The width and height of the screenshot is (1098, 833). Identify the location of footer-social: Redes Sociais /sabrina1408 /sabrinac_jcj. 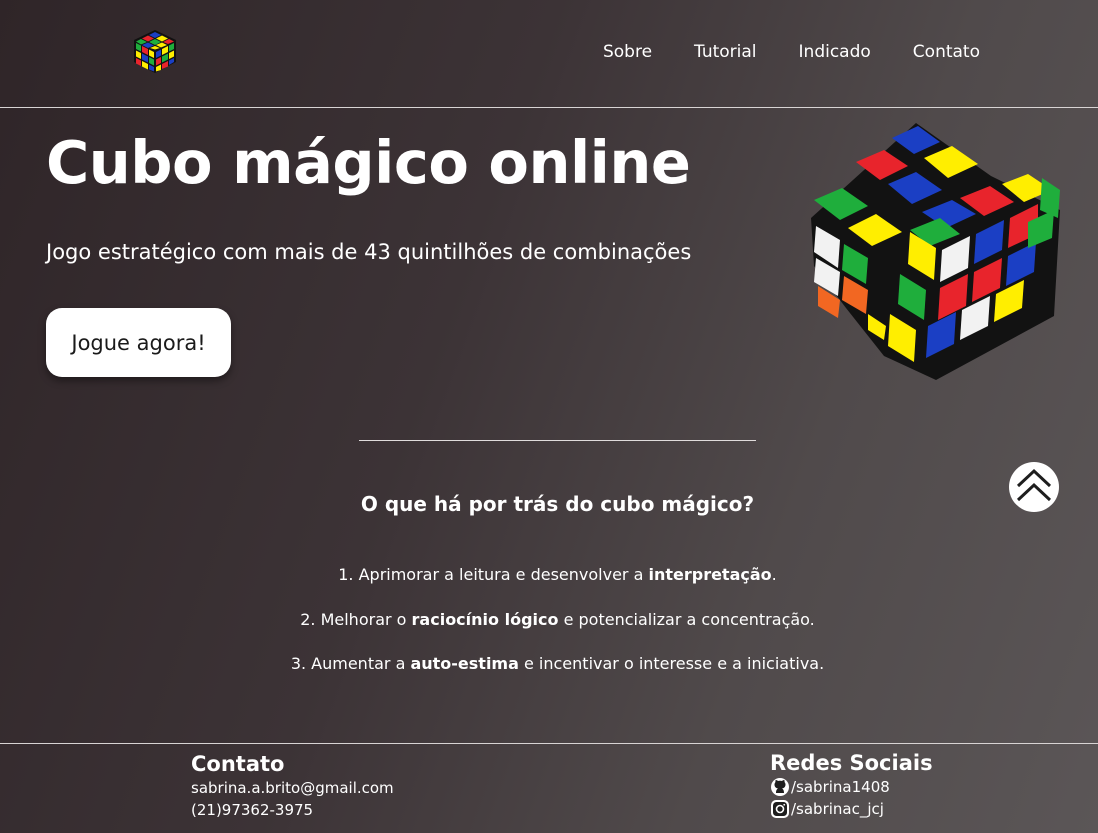
(851, 785).